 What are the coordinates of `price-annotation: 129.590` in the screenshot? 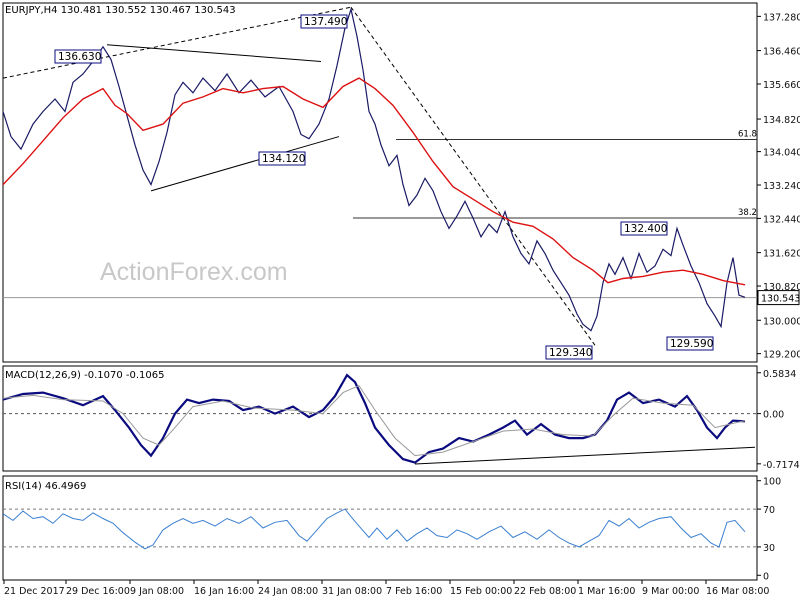 It's located at (691, 344).